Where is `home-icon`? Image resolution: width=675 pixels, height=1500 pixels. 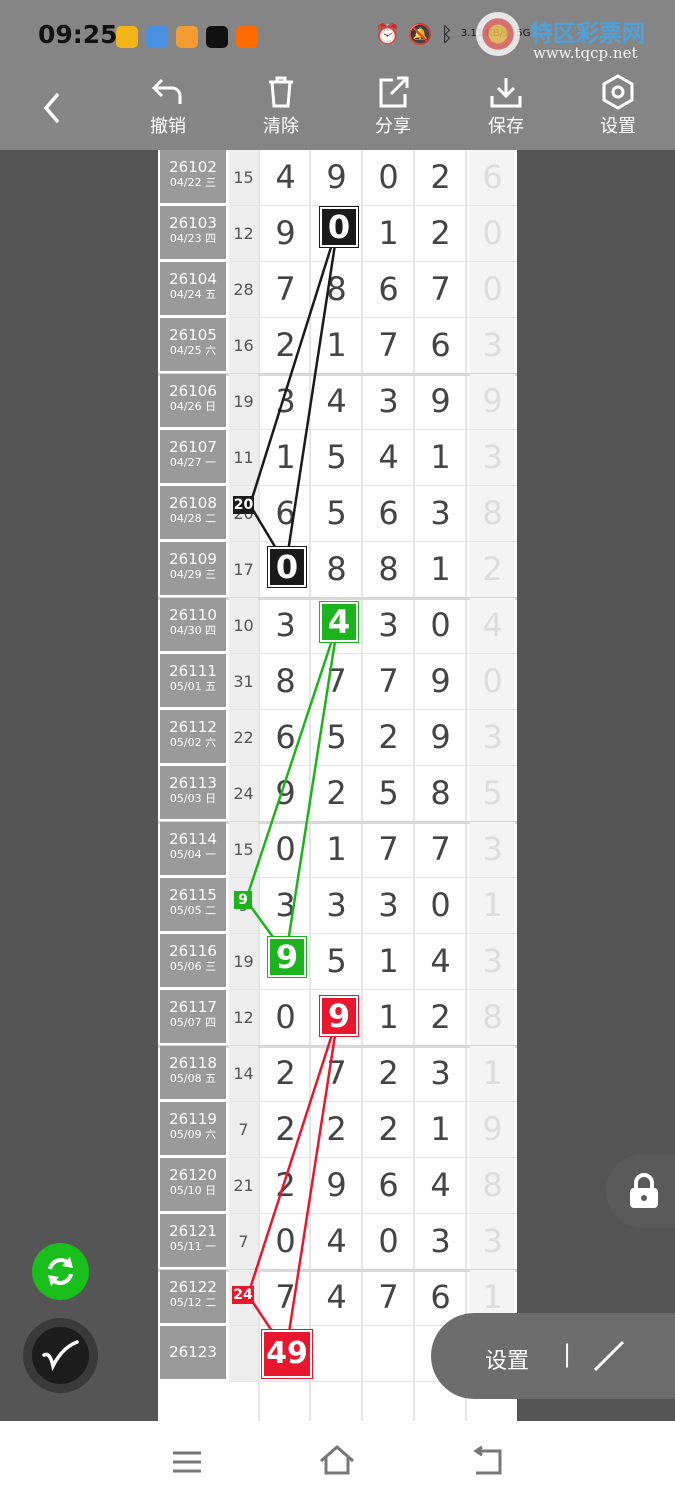
home-icon is located at coordinates (337, 1460).